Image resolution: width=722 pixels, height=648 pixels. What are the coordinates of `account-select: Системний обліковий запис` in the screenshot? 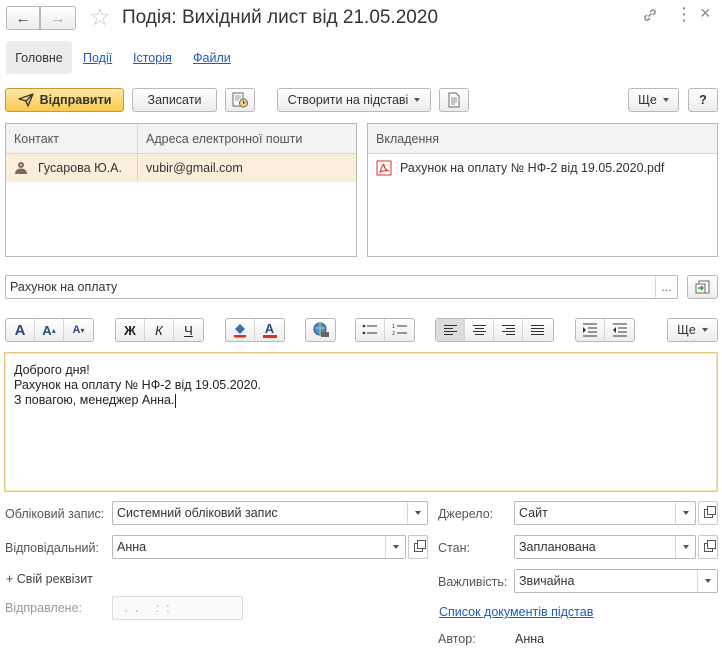 It's located at (270, 513).